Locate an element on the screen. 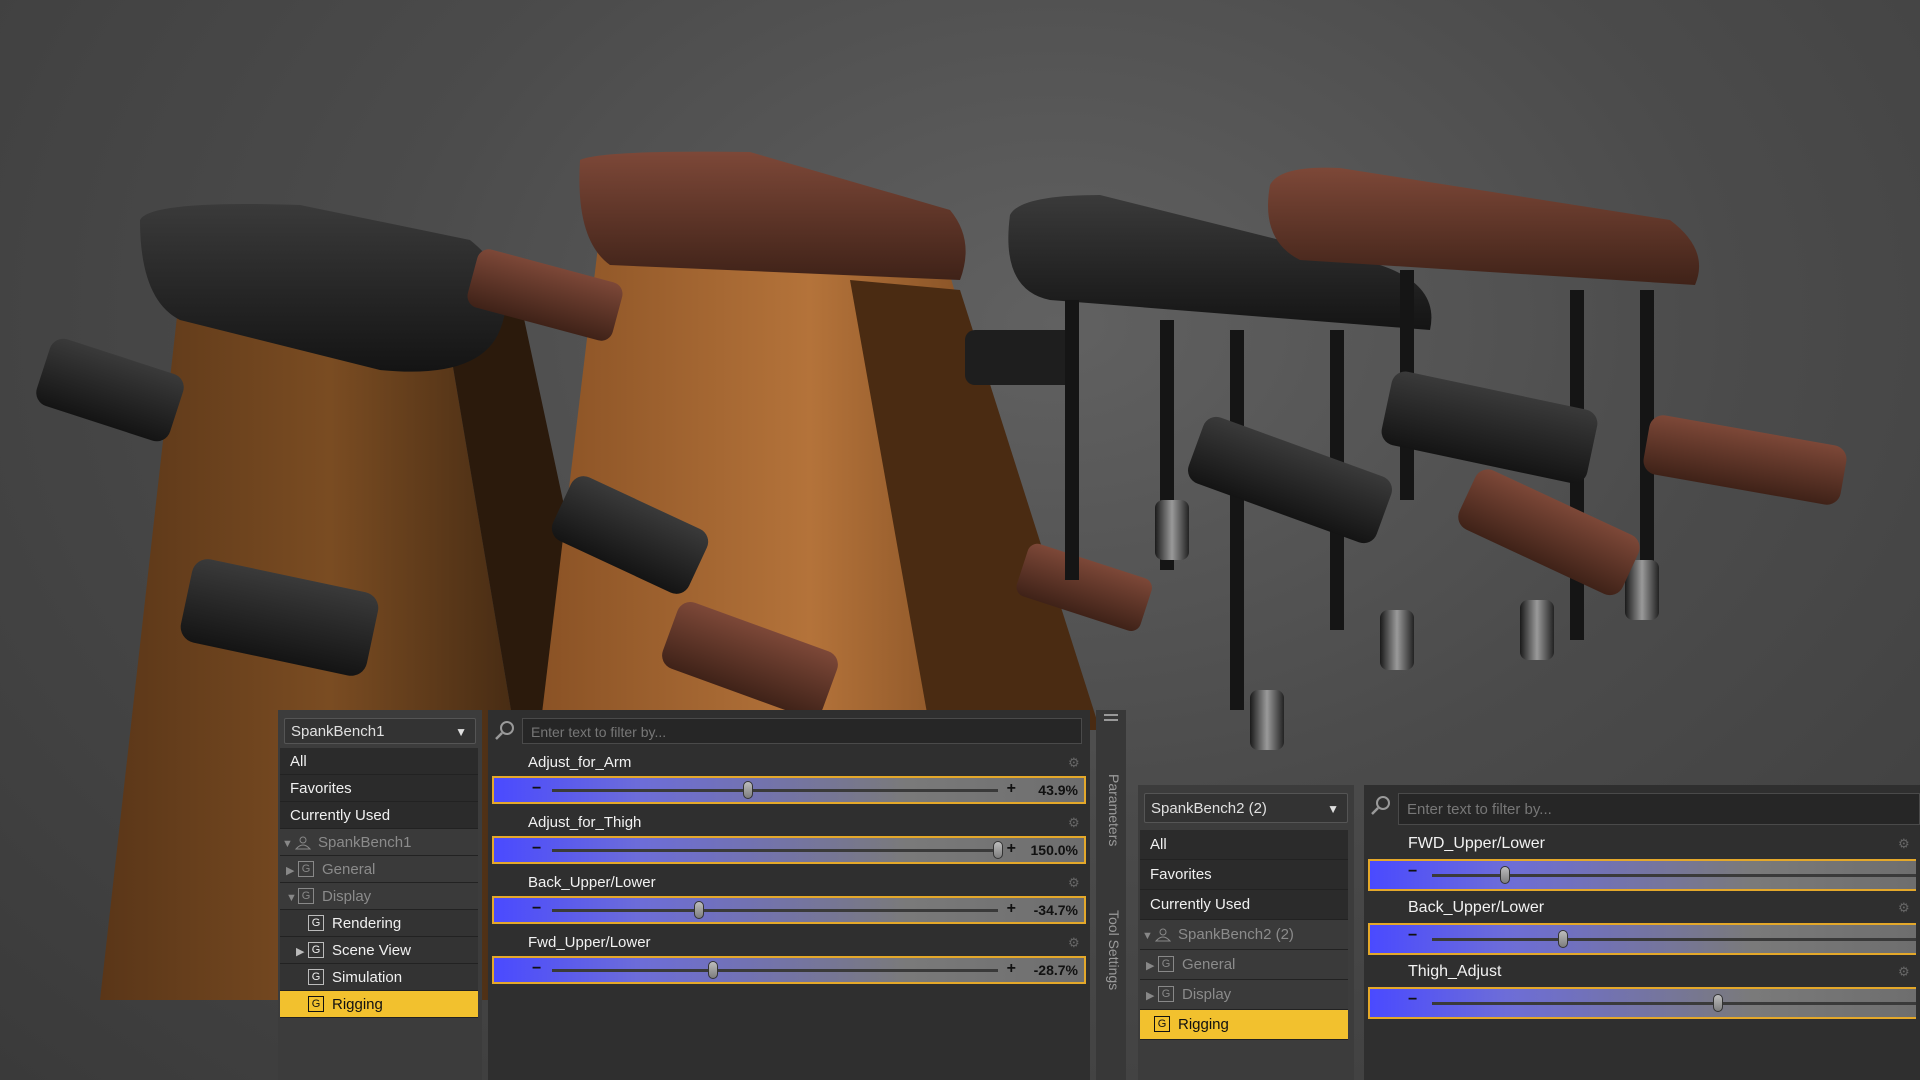 Image resolution: width=1920 pixels, height=1080 pixels. side-tab-strip: Parameters Tool Settings is located at coordinates (1111, 895).